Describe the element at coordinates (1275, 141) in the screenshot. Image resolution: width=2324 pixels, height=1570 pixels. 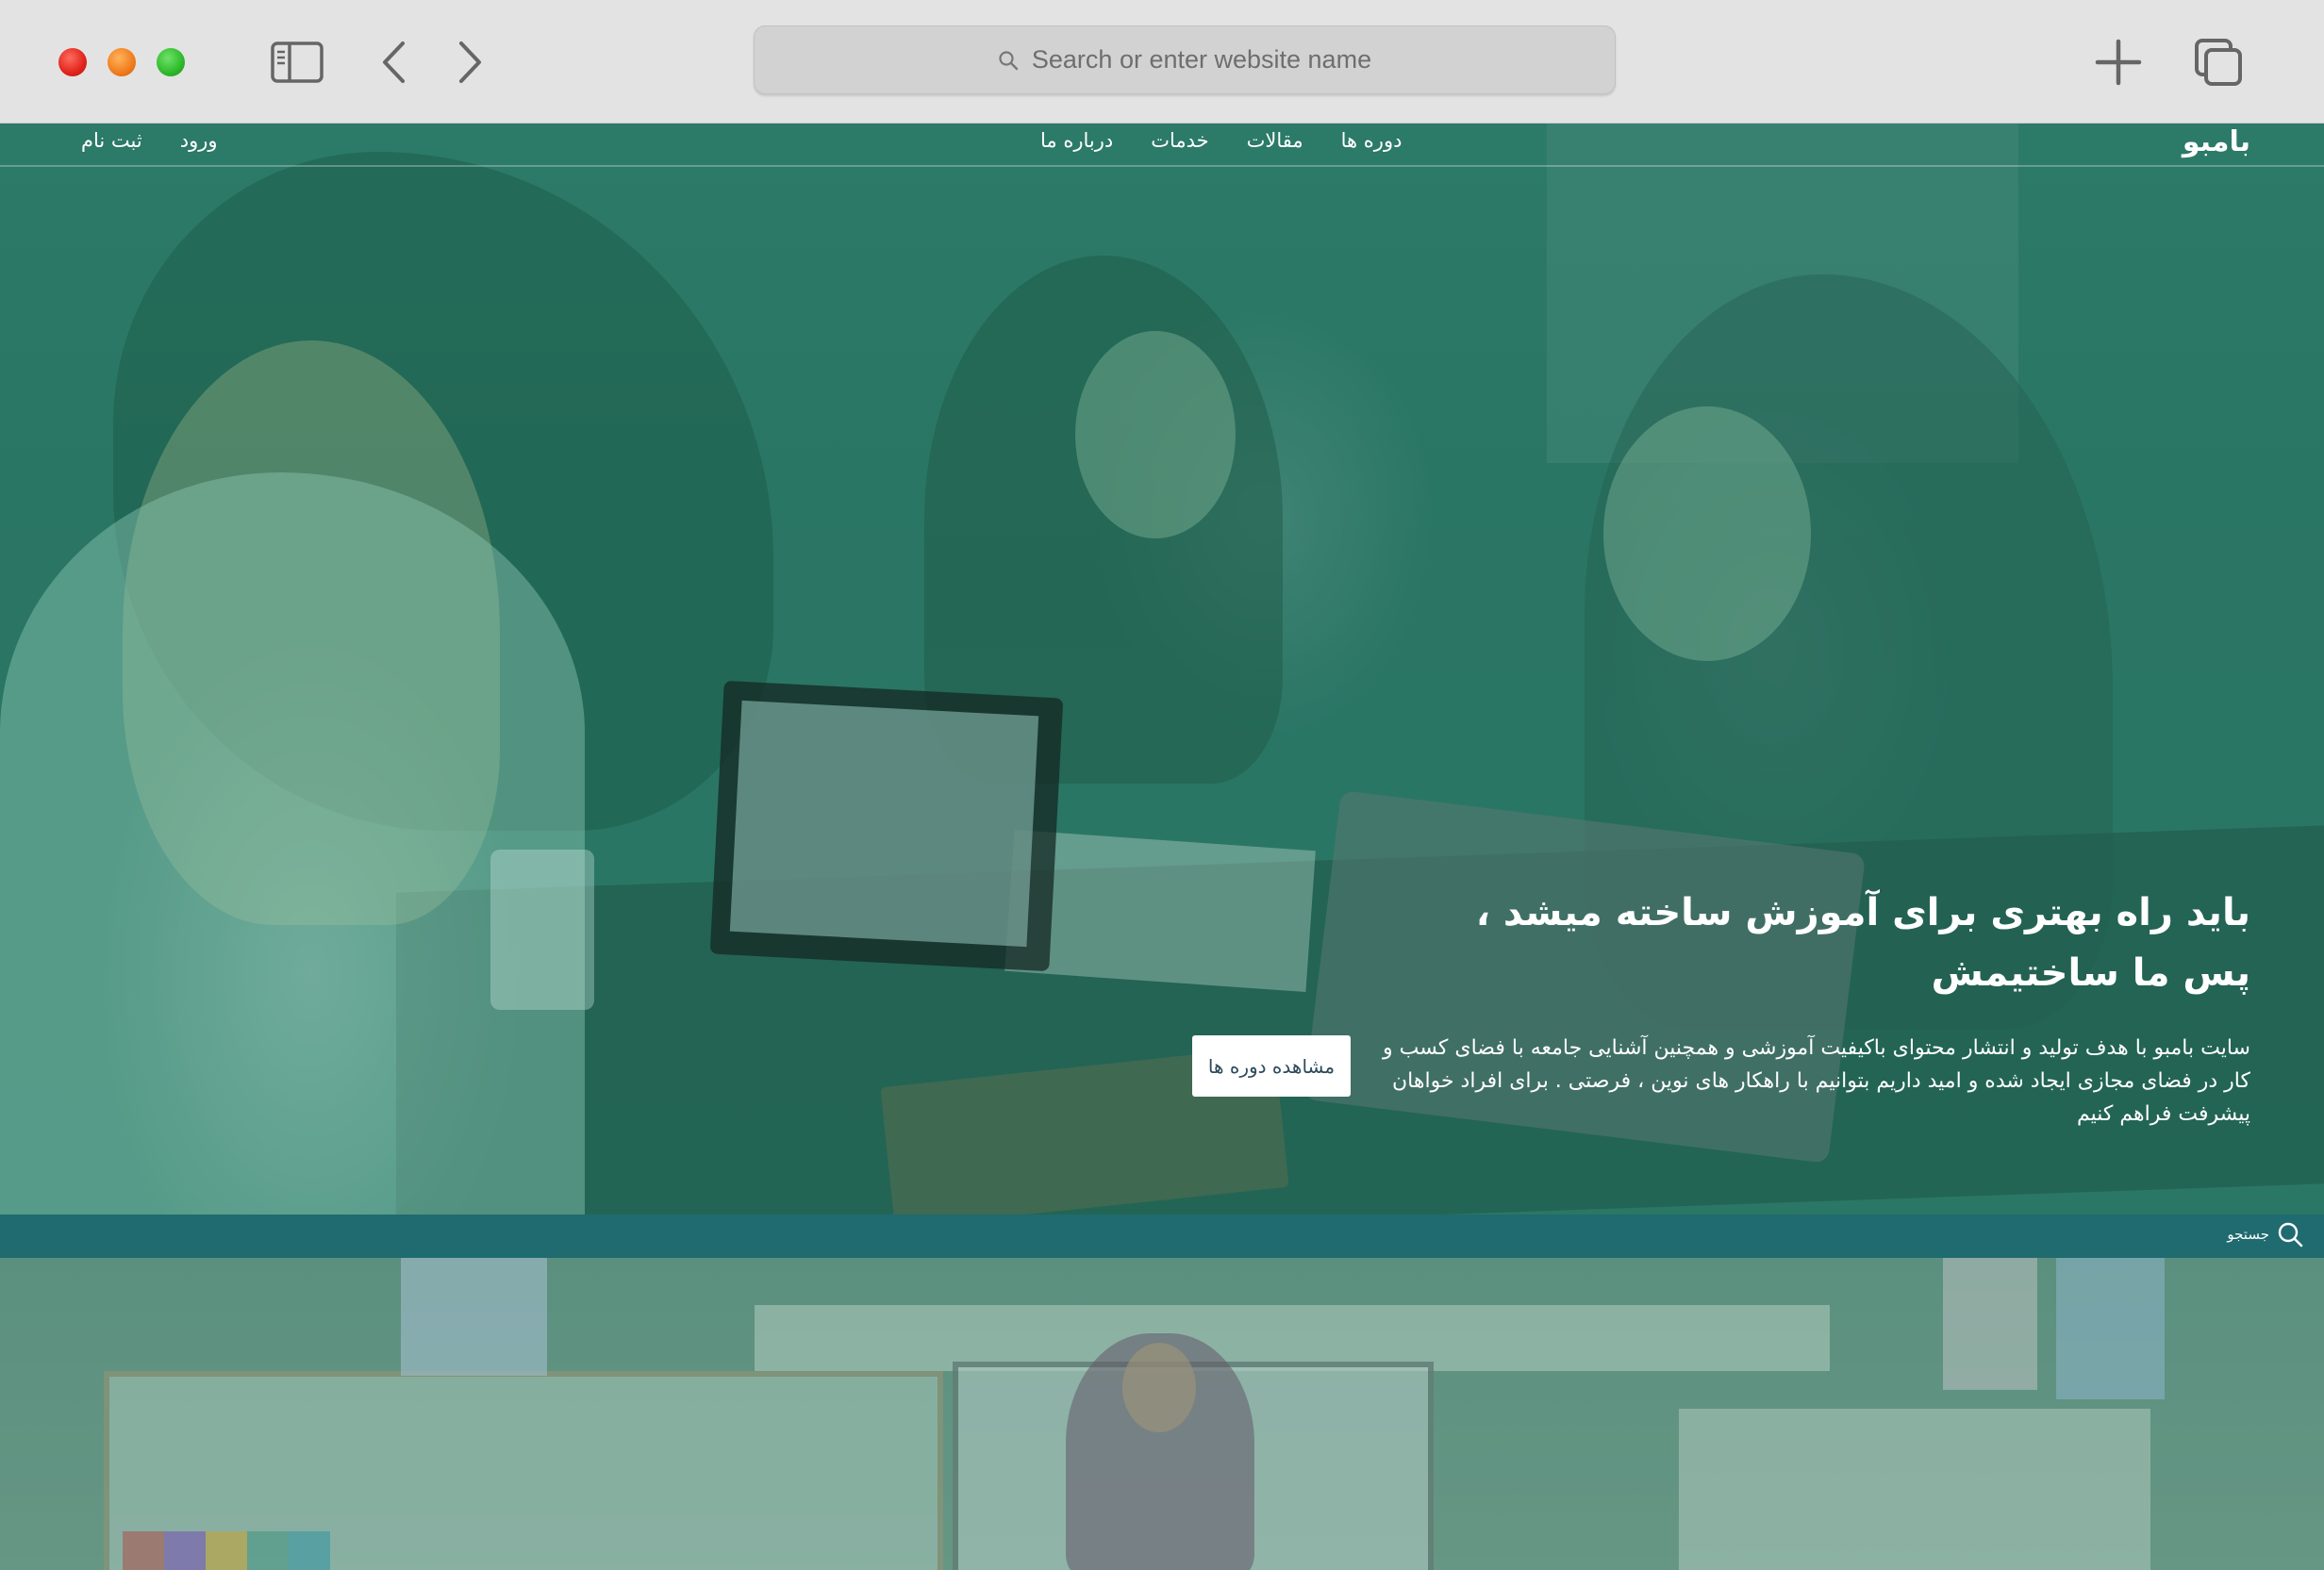
I see `nav-link-articles: مقالات` at that location.